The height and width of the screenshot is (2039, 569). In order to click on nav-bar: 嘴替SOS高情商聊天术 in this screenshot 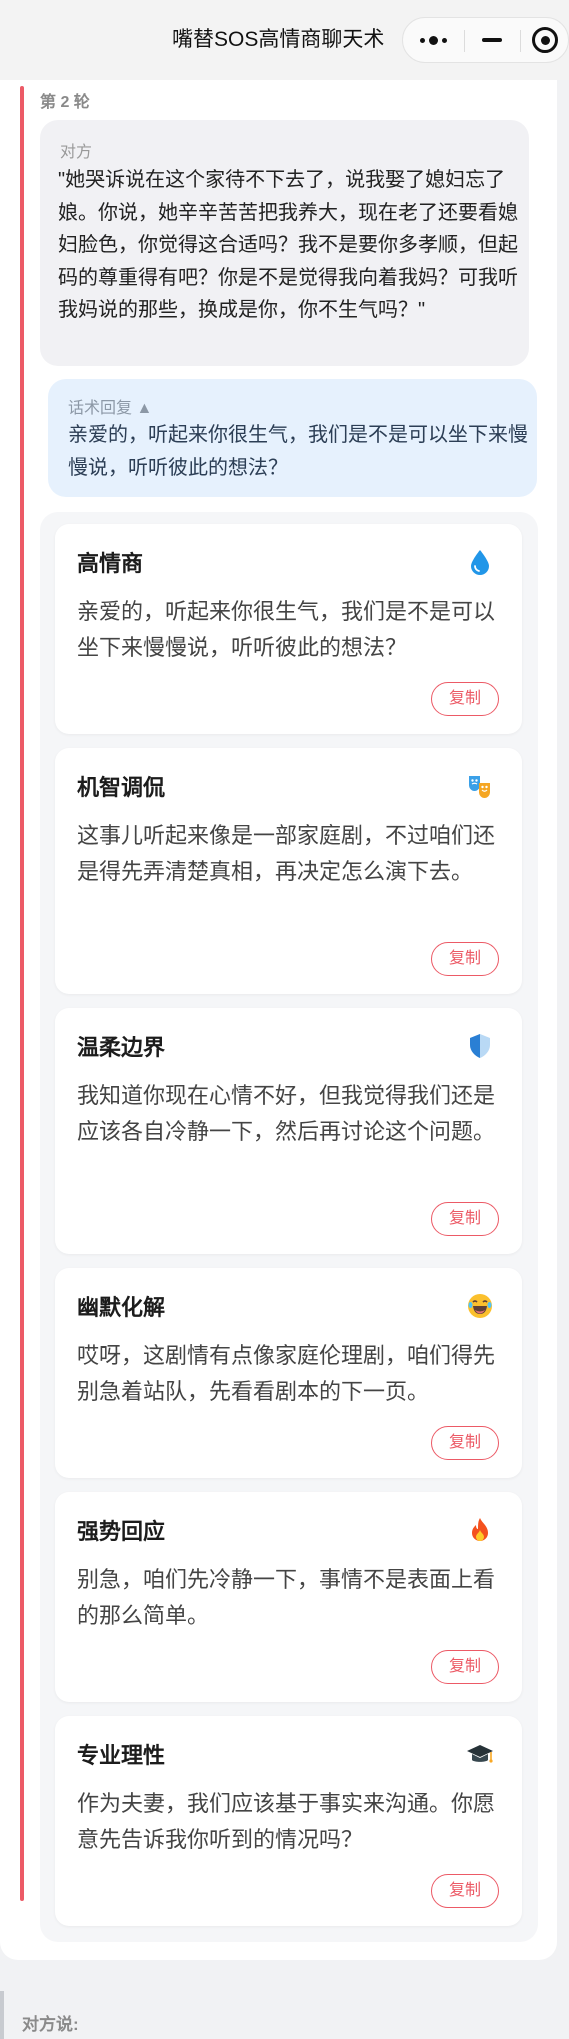, I will do `click(284, 40)`.